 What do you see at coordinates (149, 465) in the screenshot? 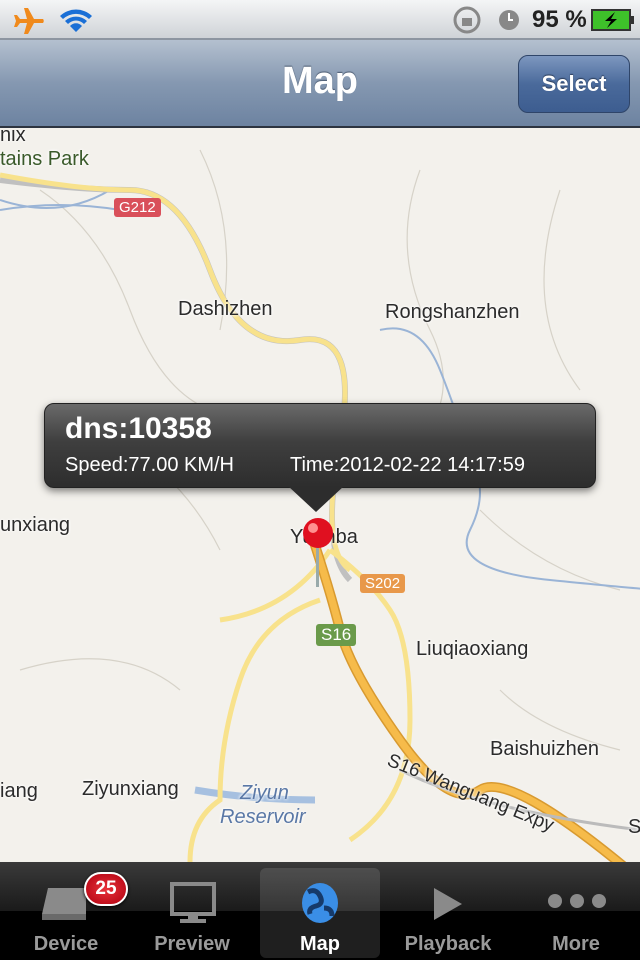
I see `callout-speed: Speed:77.00 KM/H` at bounding box center [149, 465].